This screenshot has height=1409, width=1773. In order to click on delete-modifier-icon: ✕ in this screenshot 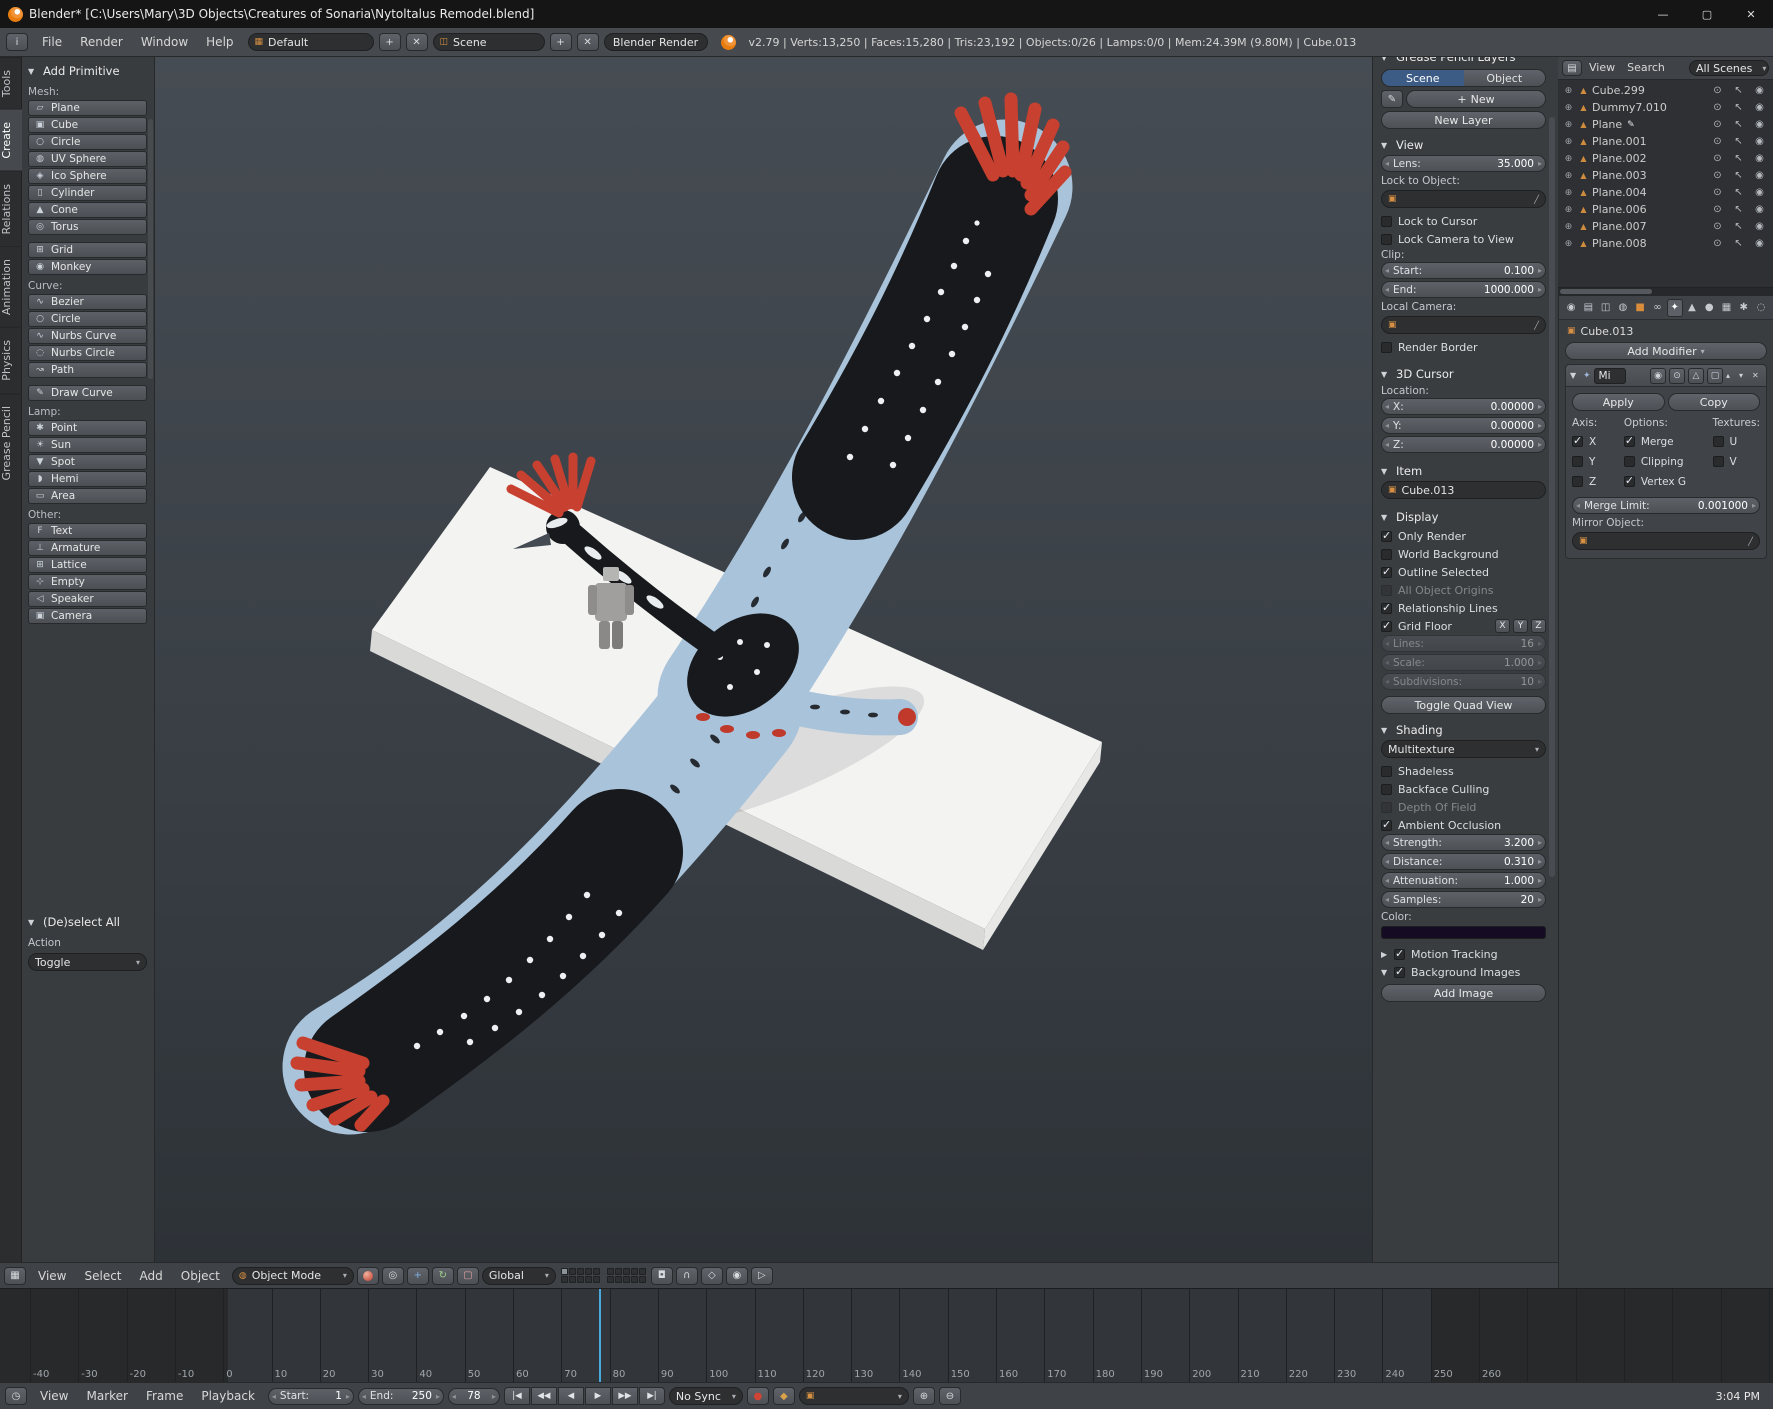, I will do `click(1757, 375)`.